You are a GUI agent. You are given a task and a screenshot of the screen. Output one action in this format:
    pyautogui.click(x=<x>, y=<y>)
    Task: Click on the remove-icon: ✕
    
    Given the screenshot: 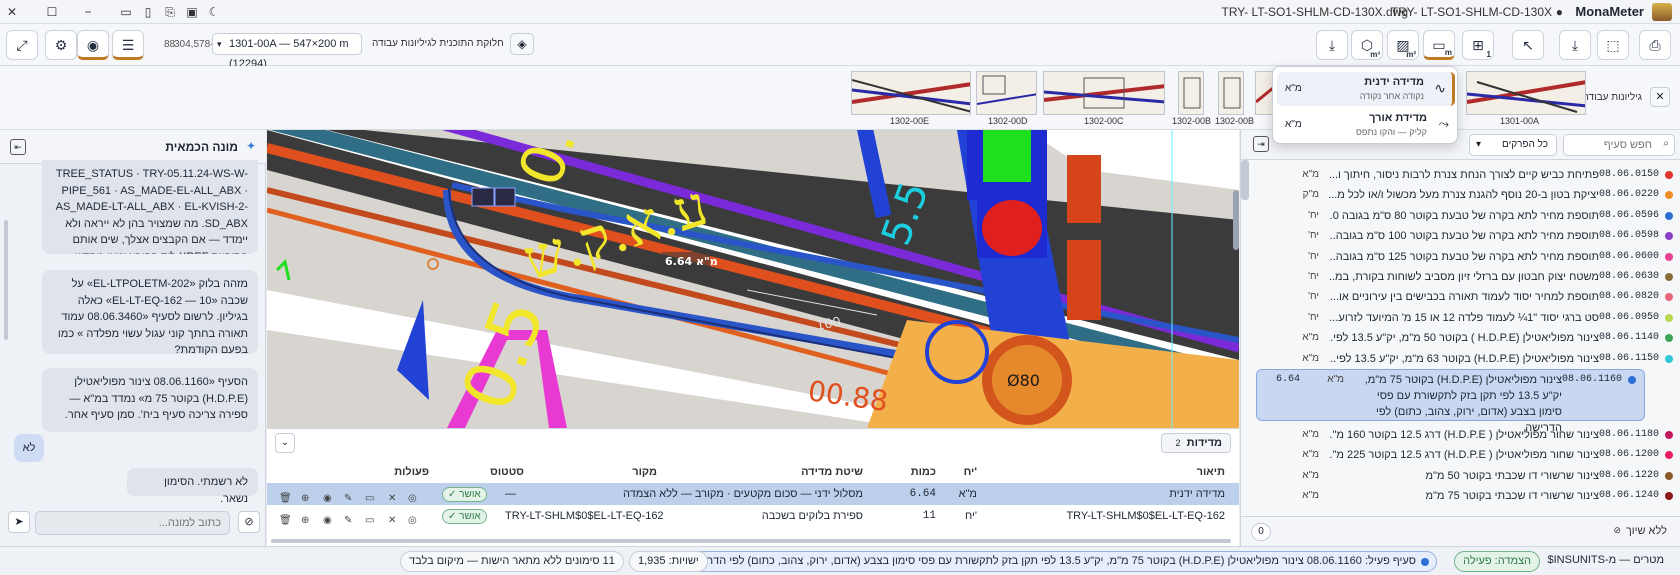 What is the action you would take?
    pyautogui.click(x=392, y=521)
    